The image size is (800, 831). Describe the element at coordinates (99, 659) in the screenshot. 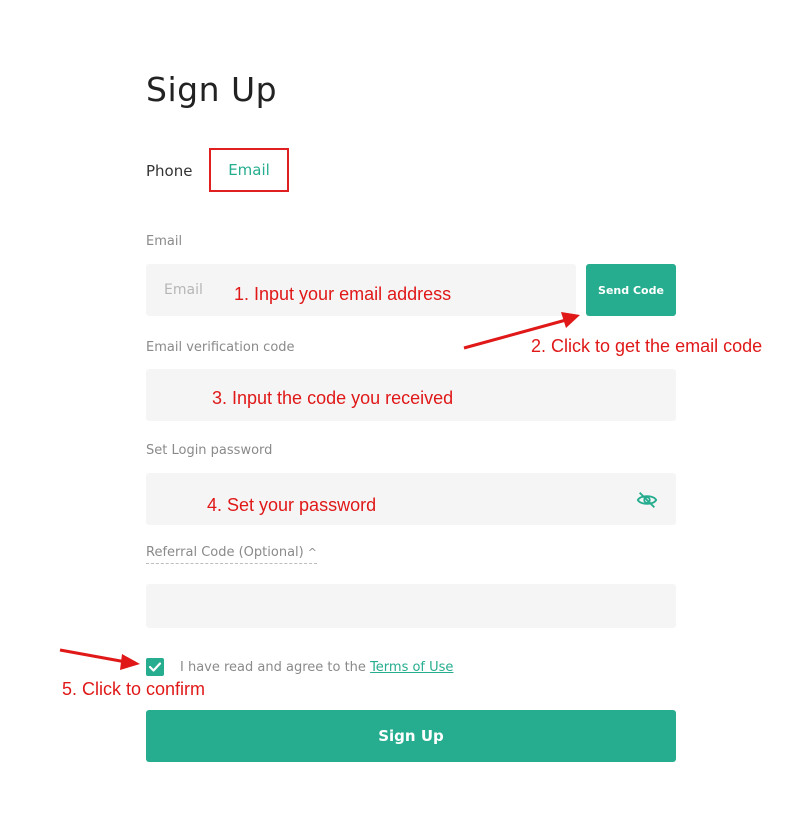

I see `arrow-checkbox` at that location.